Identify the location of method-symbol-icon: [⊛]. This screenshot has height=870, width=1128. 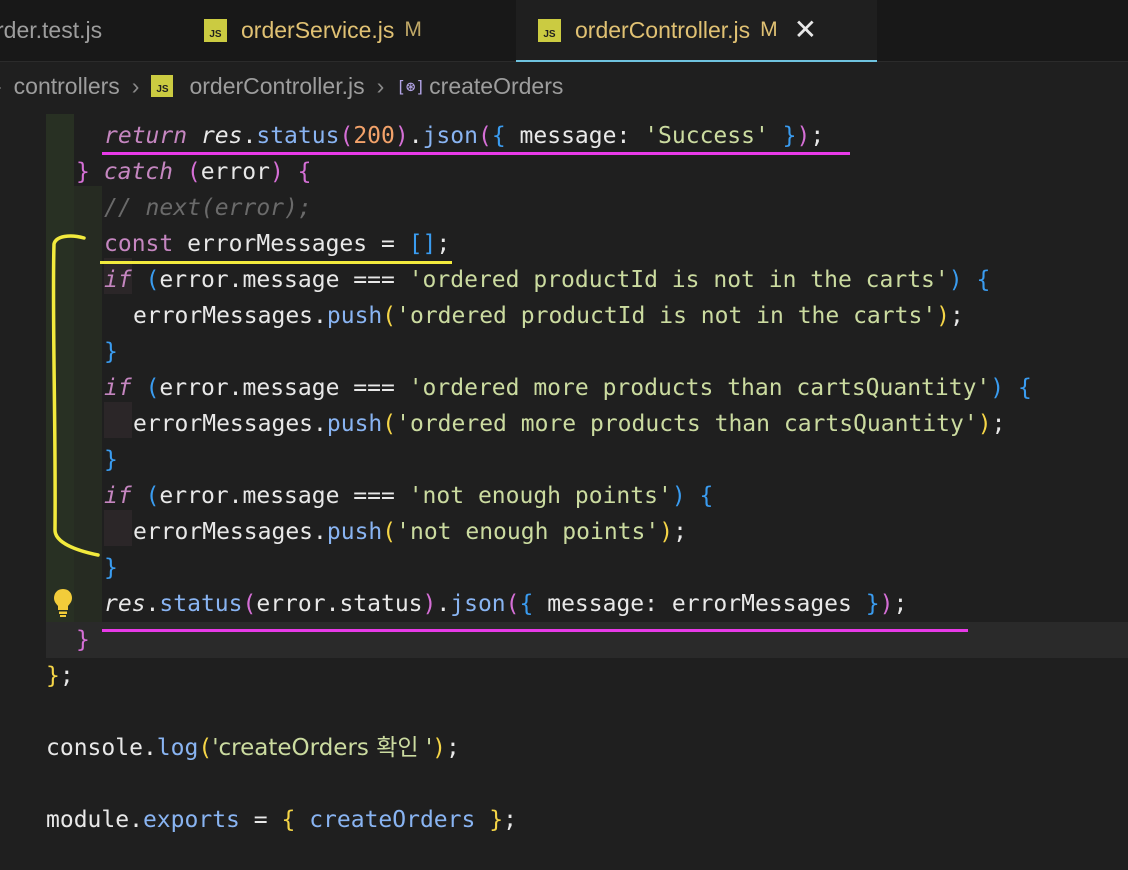
(411, 86).